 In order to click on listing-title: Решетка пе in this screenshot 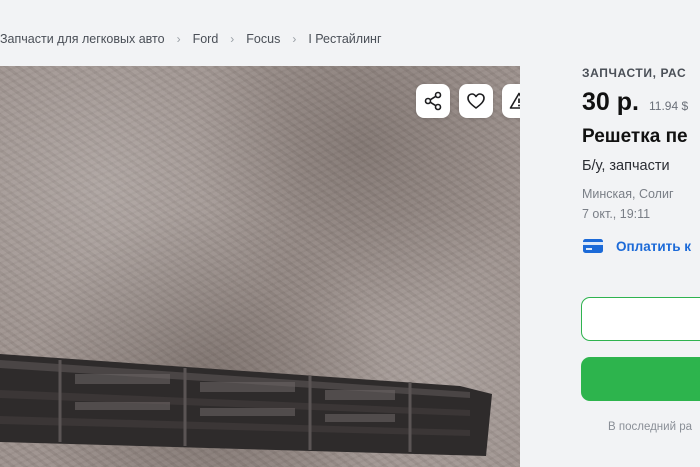, I will do `click(635, 136)`.